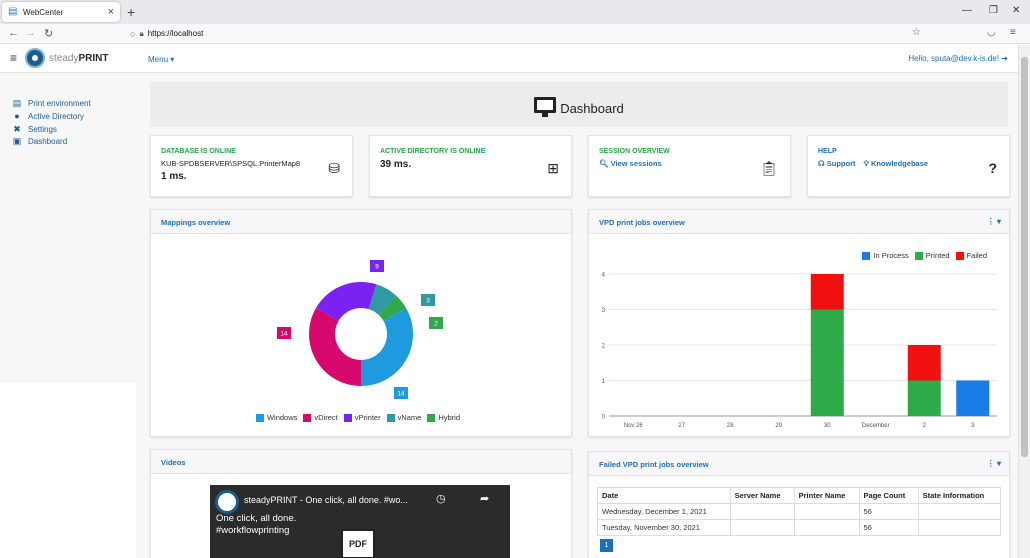  What do you see at coordinates (61, 12) in the screenshot?
I see `browser-tab: ▤ WebCenter ×` at bounding box center [61, 12].